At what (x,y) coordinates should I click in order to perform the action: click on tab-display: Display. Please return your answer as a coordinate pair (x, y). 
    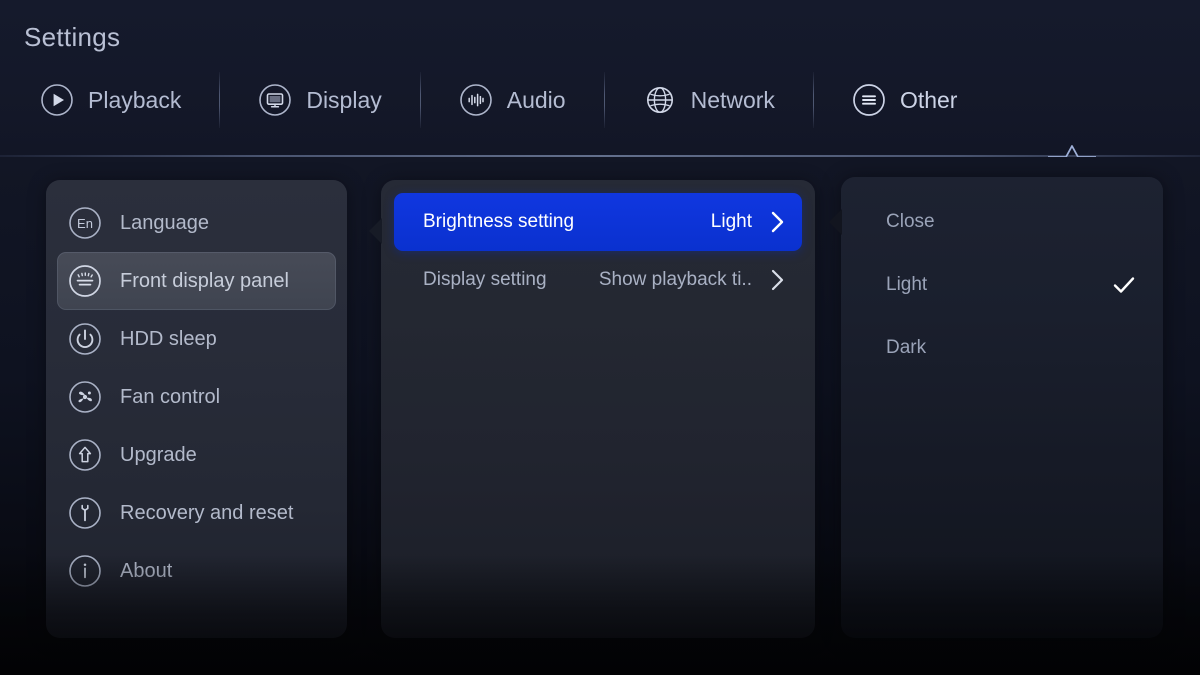
    Looking at the image, I should click on (319, 100).